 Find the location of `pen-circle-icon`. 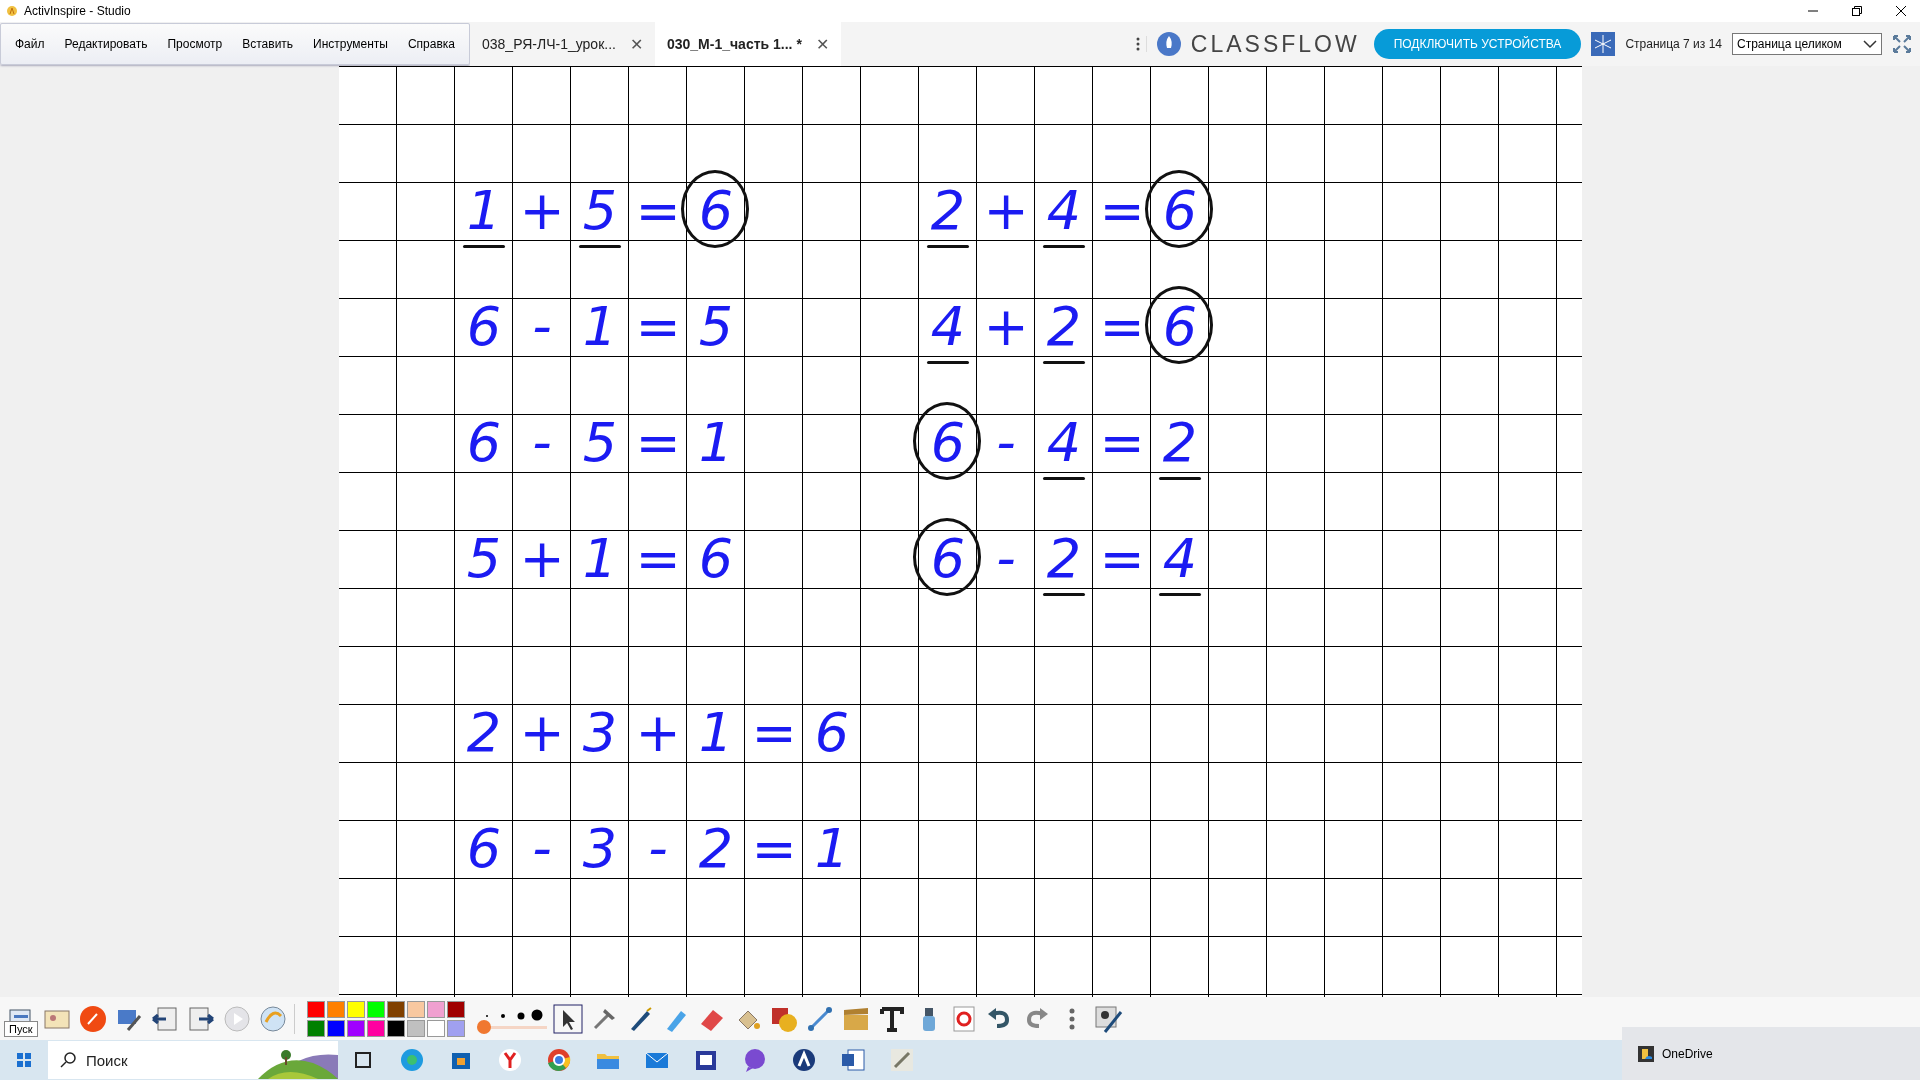

pen-circle-icon is located at coordinates (93, 1018).